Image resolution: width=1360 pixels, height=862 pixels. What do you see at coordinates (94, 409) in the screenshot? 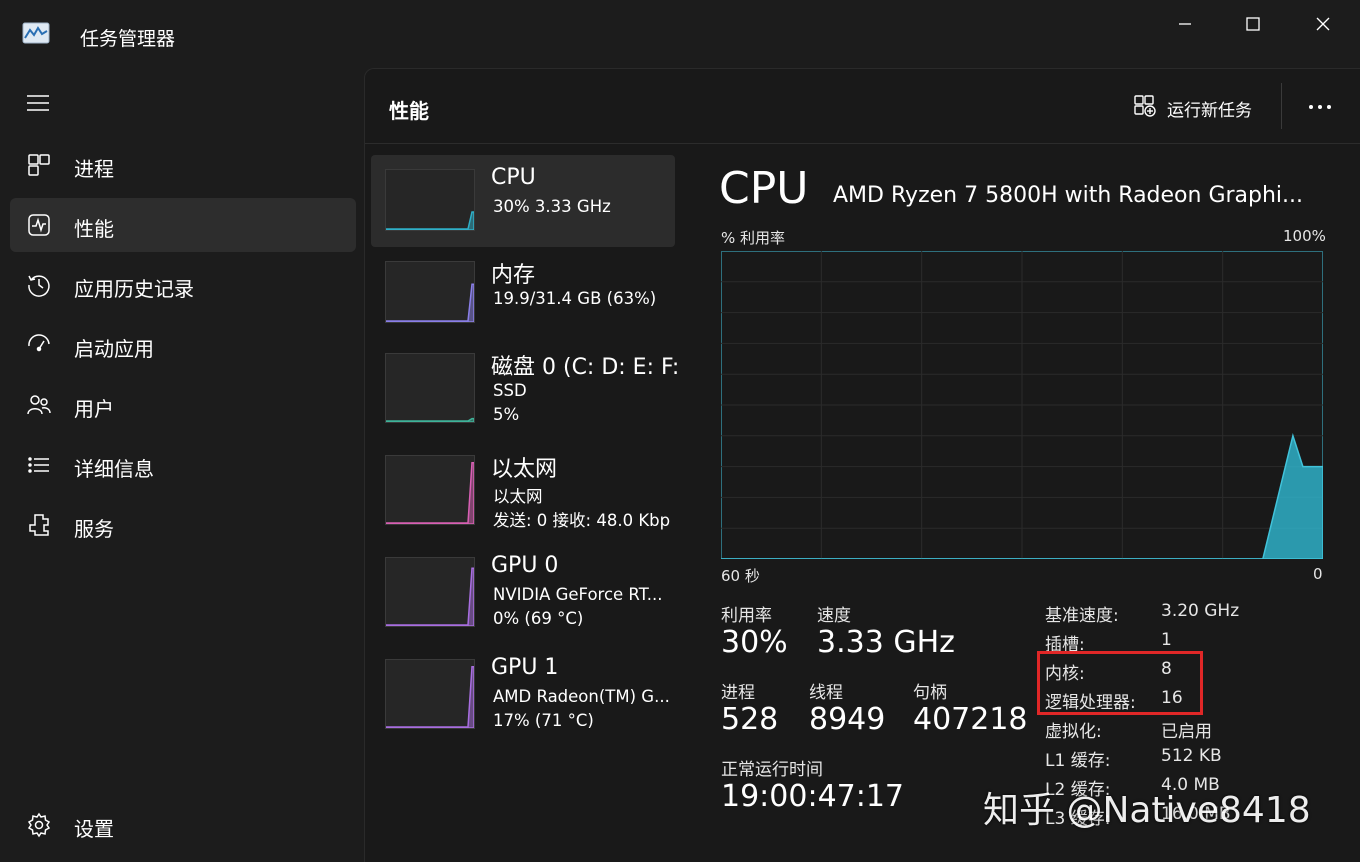
I see `sidebar-item-label: 用户` at bounding box center [94, 409].